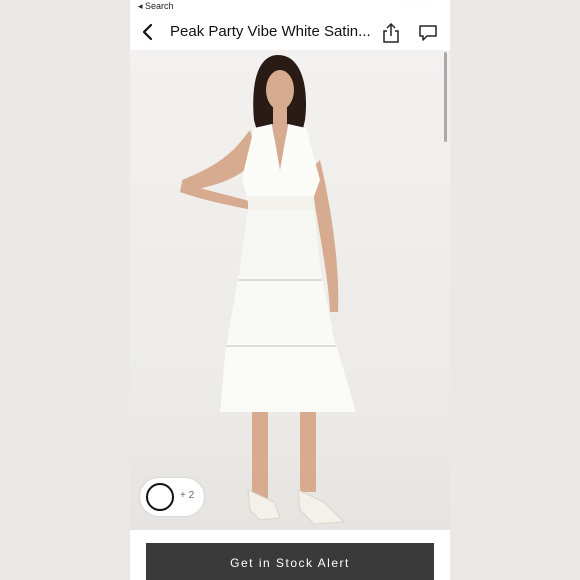 The image size is (580, 580). What do you see at coordinates (148, 32) in the screenshot?
I see `chevron-left-icon` at bounding box center [148, 32].